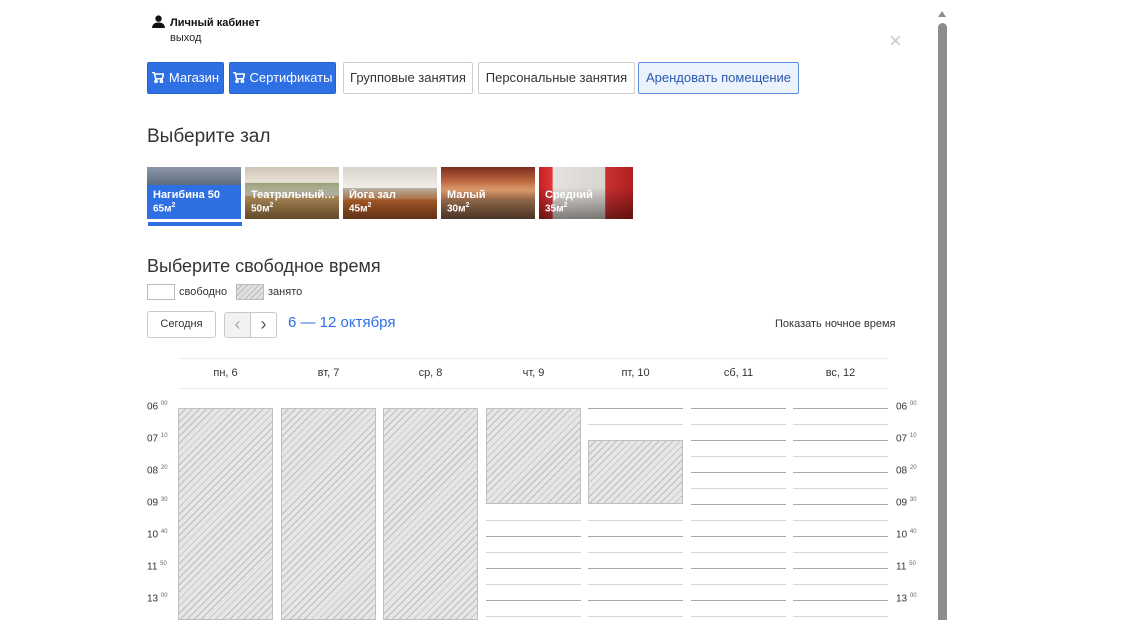 The image size is (1136, 620). I want to click on time-label-left: 13 00, so click(157, 598).